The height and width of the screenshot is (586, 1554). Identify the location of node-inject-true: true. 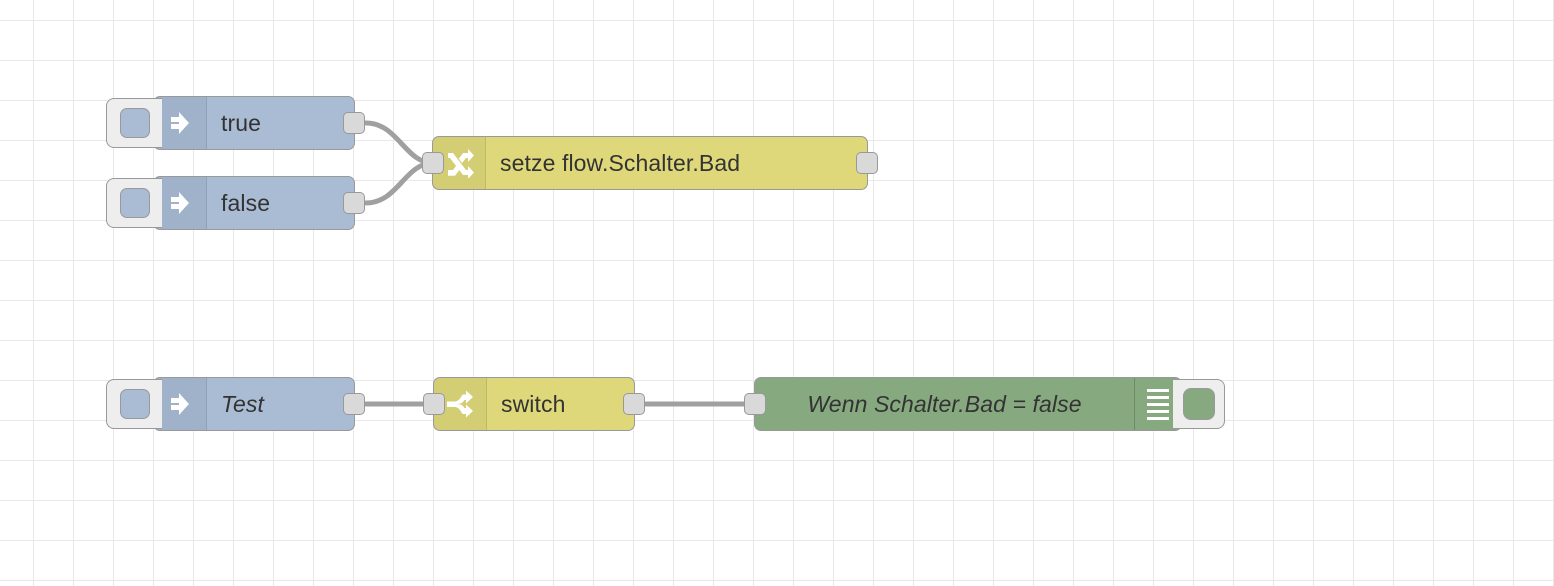
(235, 123).